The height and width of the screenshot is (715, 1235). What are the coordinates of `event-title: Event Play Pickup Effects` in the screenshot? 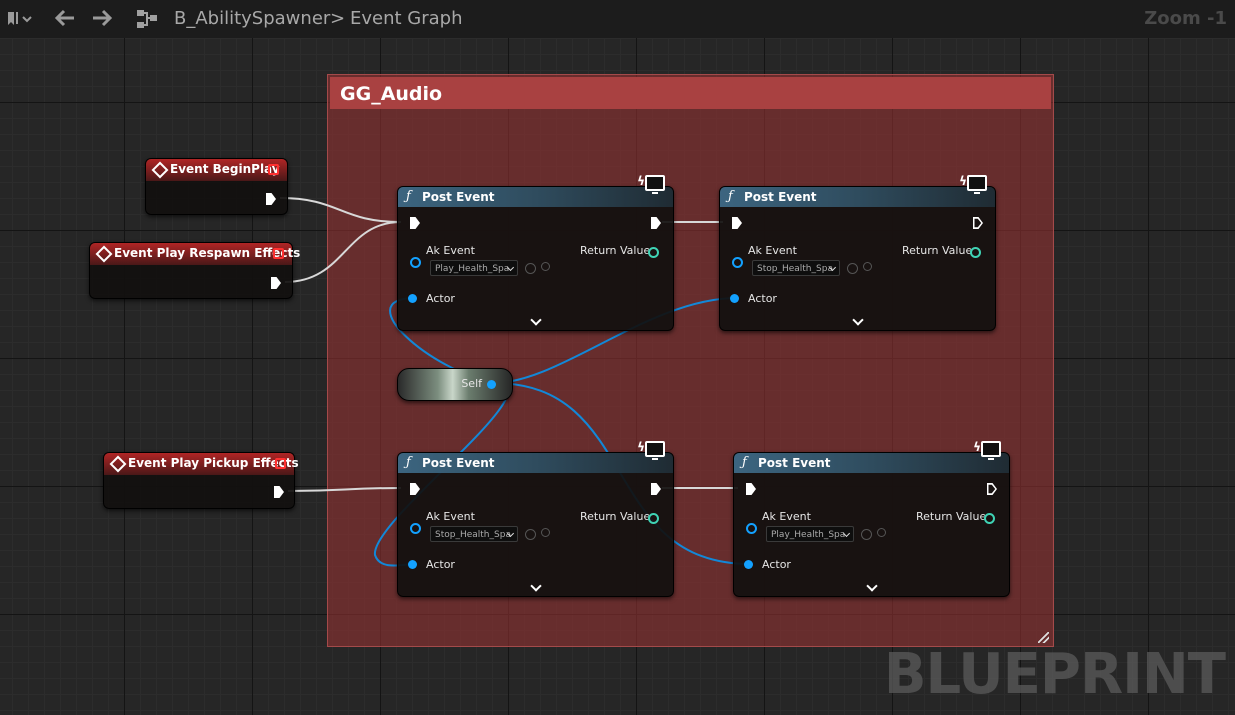 It's located at (213, 463).